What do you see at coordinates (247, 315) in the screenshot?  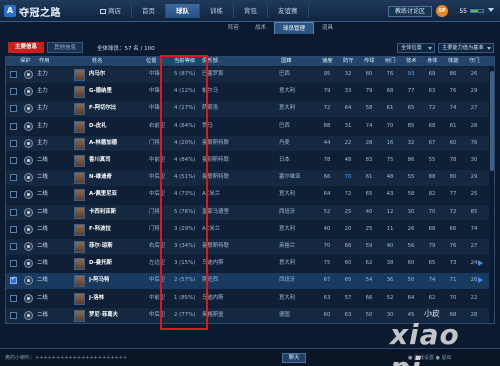 I see `table-row: 二线 罗尼·菲葛夫 中后卫 2 (77%) 奥格斯堡 德国 60 63 50 30 45 71 68 28` at bounding box center [247, 315].